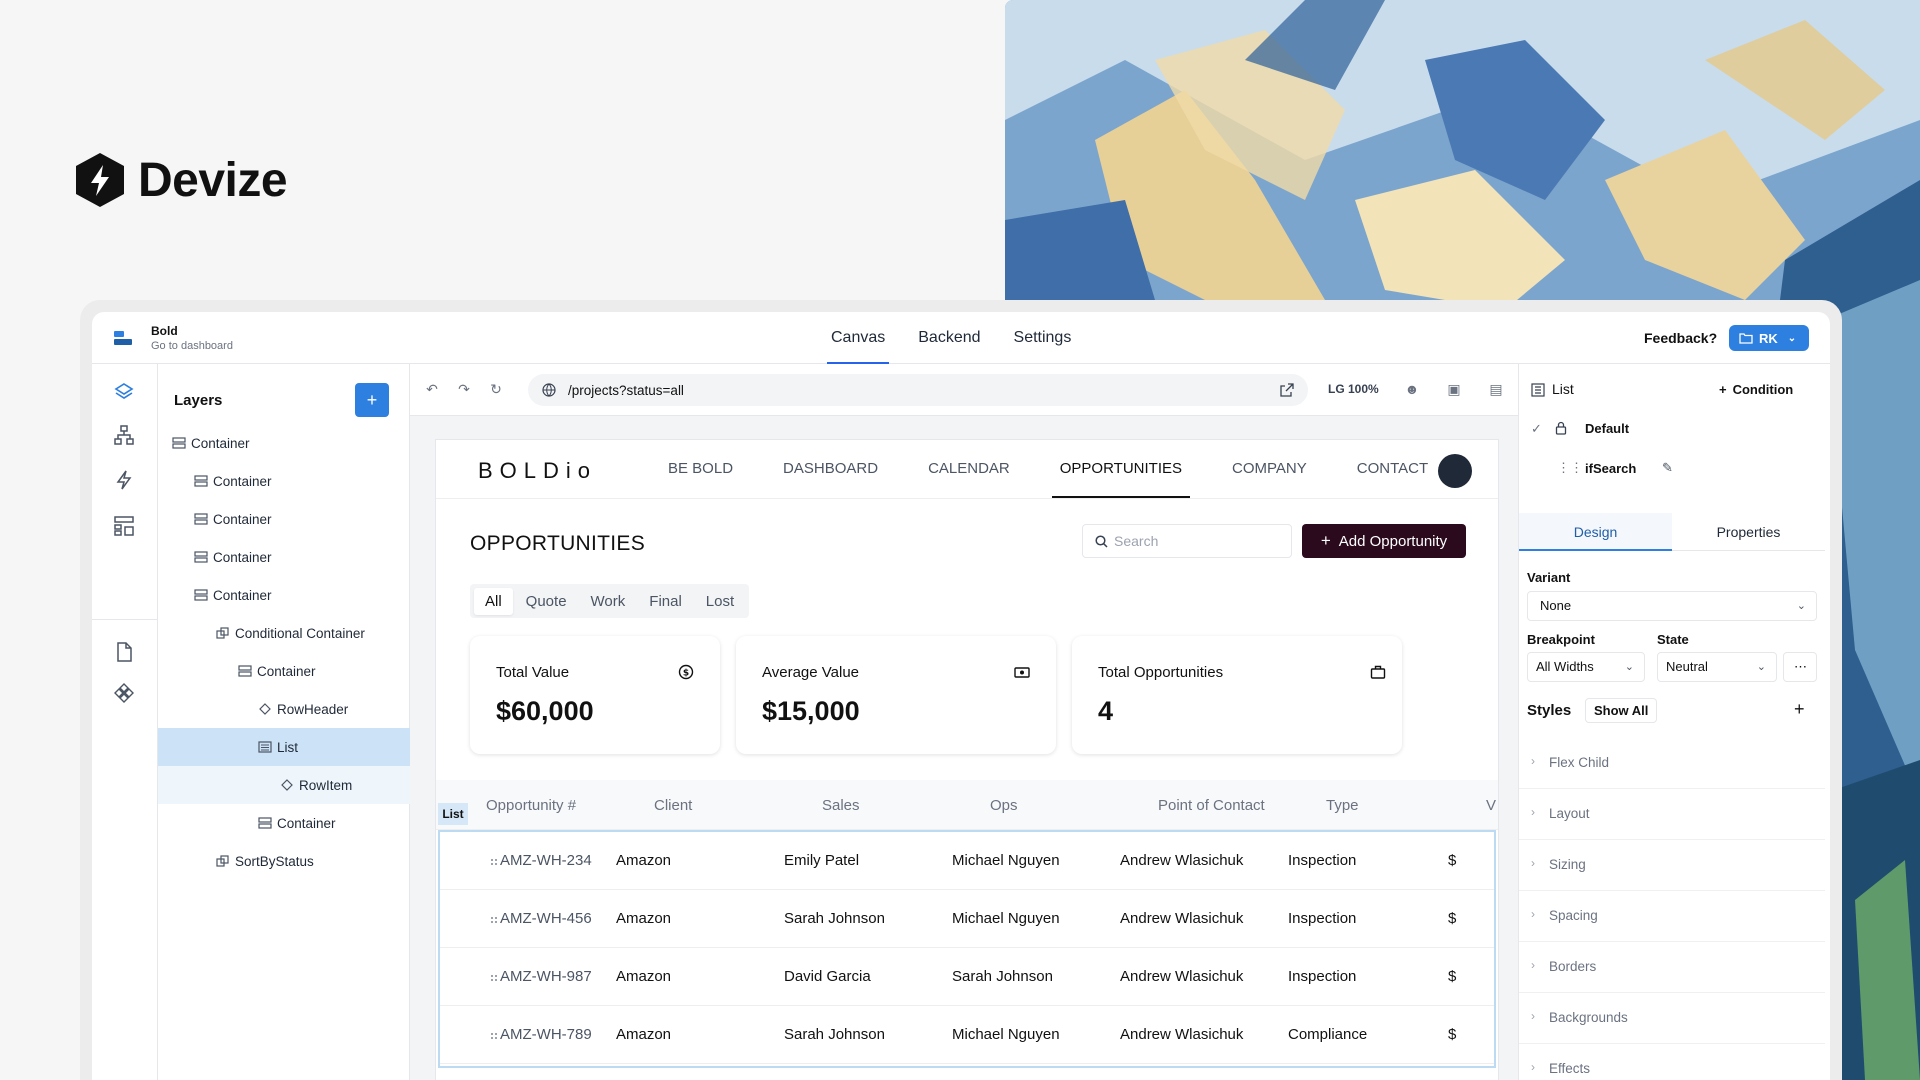 The height and width of the screenshot is (1080, 1920). Describe the element at coordinates (124, 693) in the screenshot. I see `components-icon` at that location.